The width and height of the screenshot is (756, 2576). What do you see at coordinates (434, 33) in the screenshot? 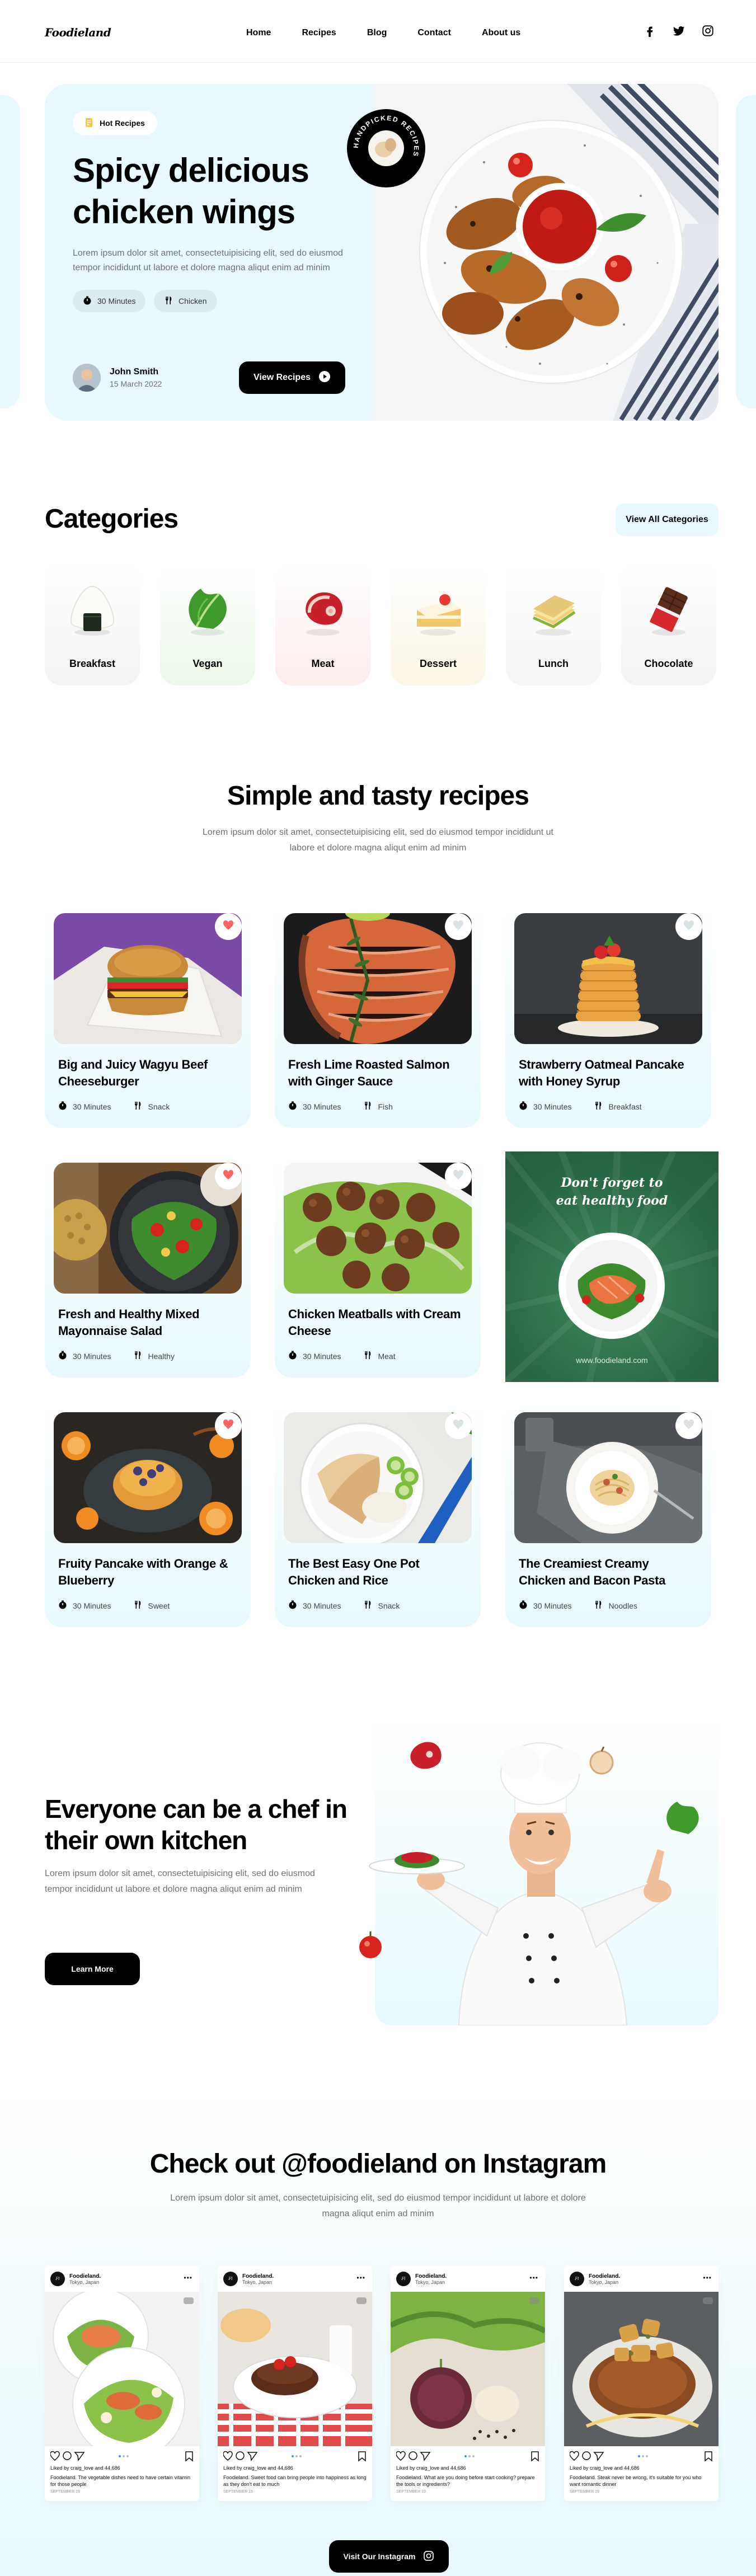
I see `nav-link-contact: Contact` at bounding box center [434, 33].